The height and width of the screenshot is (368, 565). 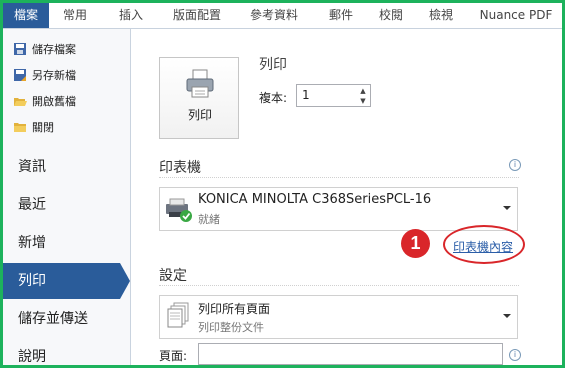 I want to click on ribbon-tabs: 檔案 常用 插入 版面配置 參考資料 郵件 校閱 檢視 Nuance PDF, so click(x=282, y=16).